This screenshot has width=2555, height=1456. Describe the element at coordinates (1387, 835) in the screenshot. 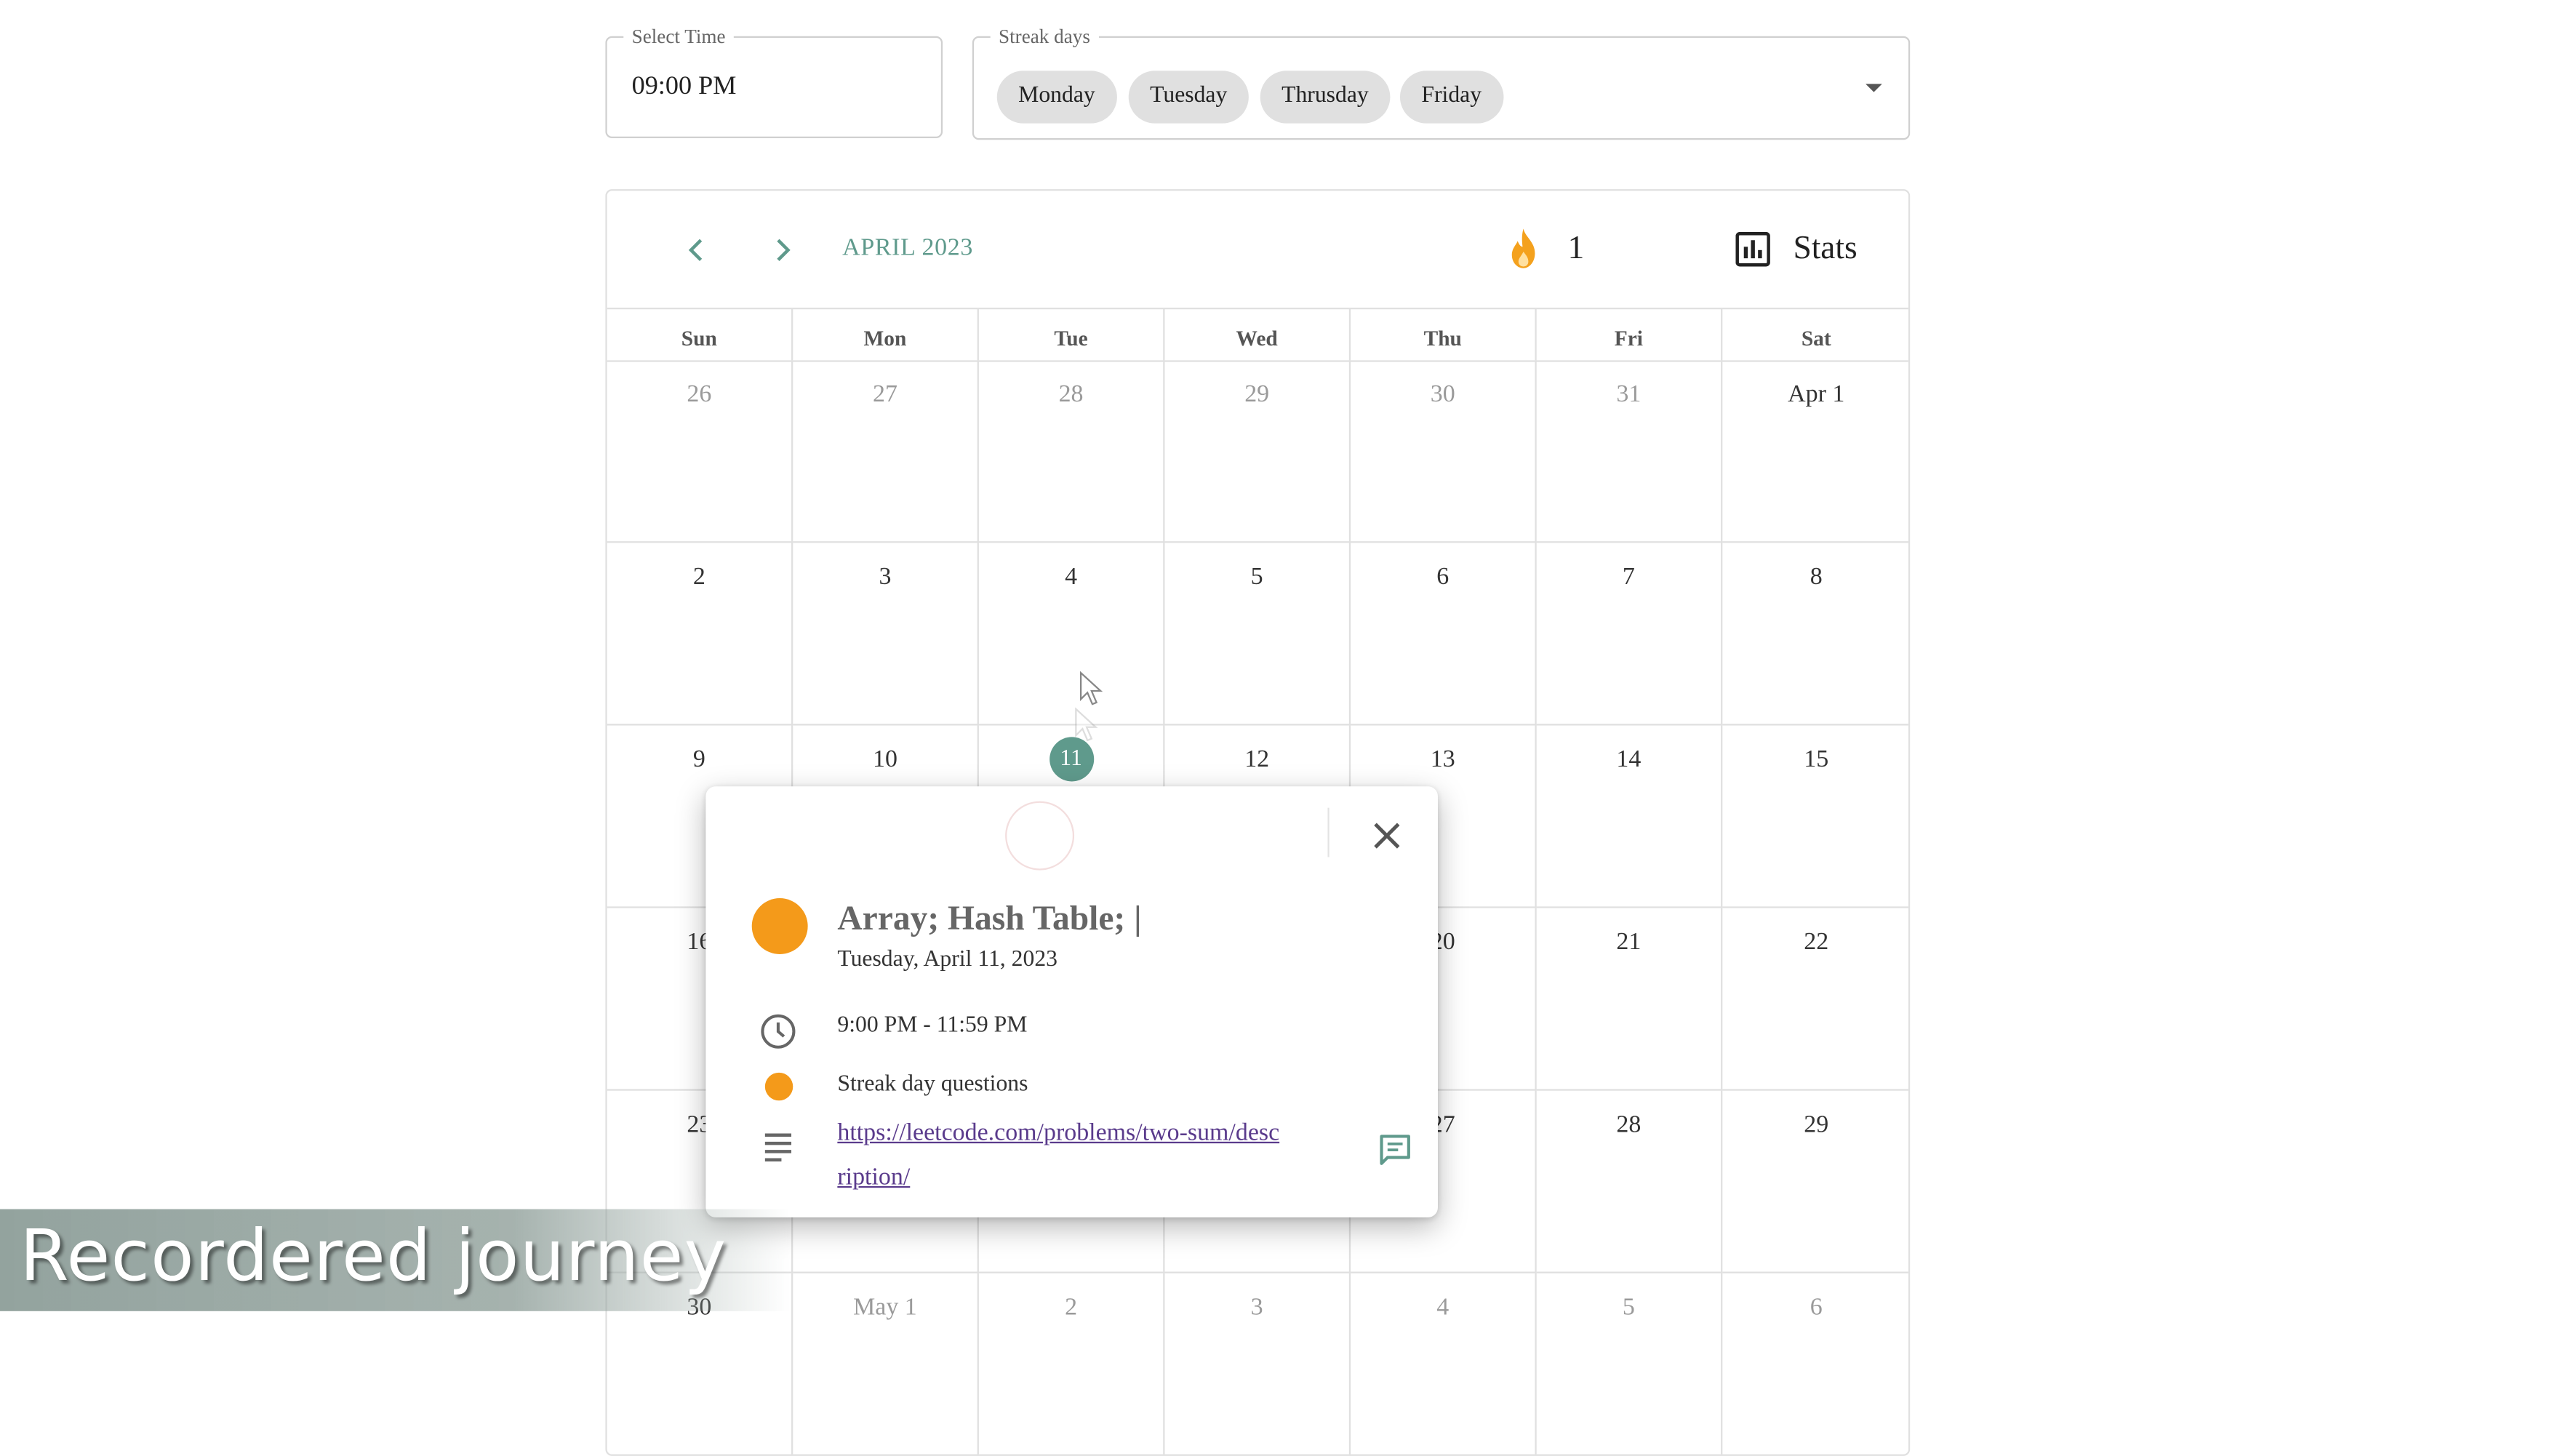

I see `close-icon` at that location.